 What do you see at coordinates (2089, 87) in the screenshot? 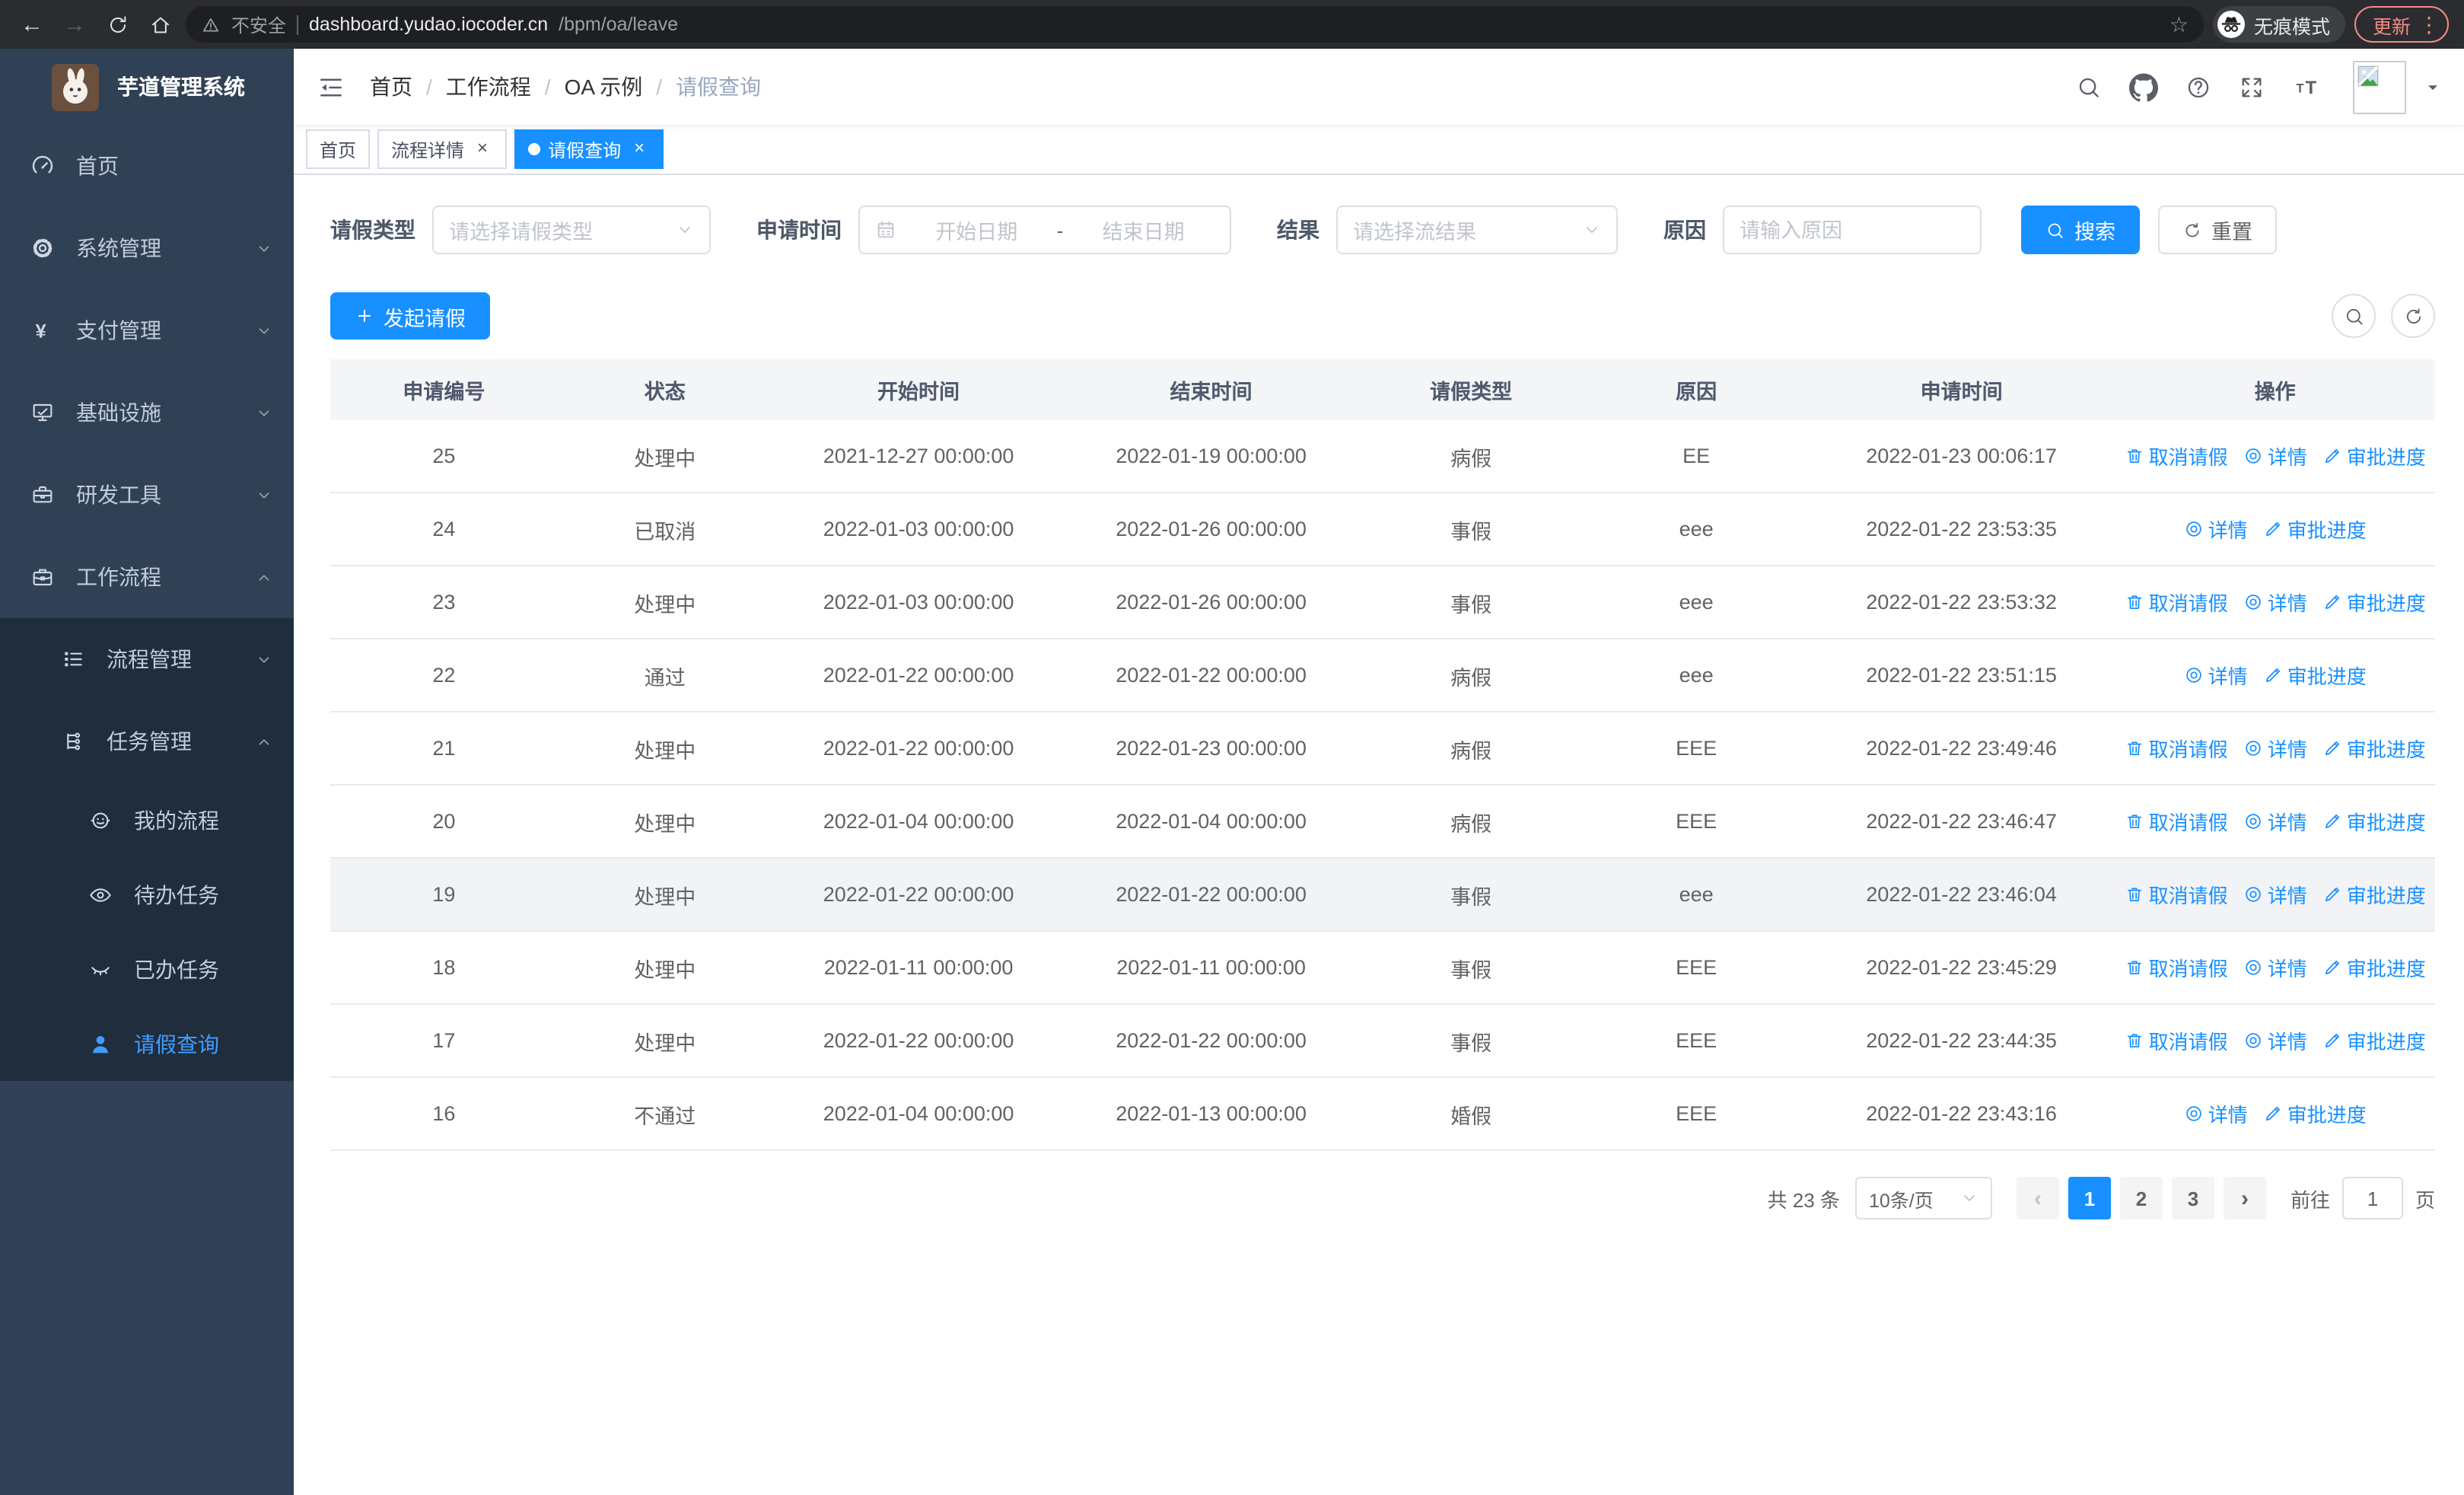
I see `search-icon` at bounding box center [2089, 87].